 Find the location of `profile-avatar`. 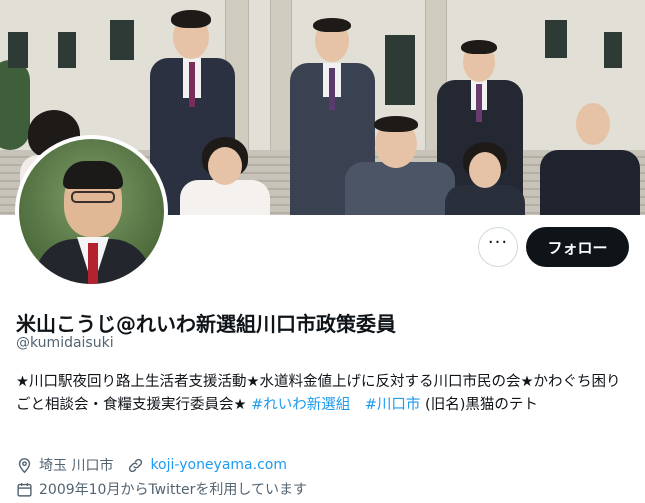

profile-avatar is located at coordinates (91, 211).